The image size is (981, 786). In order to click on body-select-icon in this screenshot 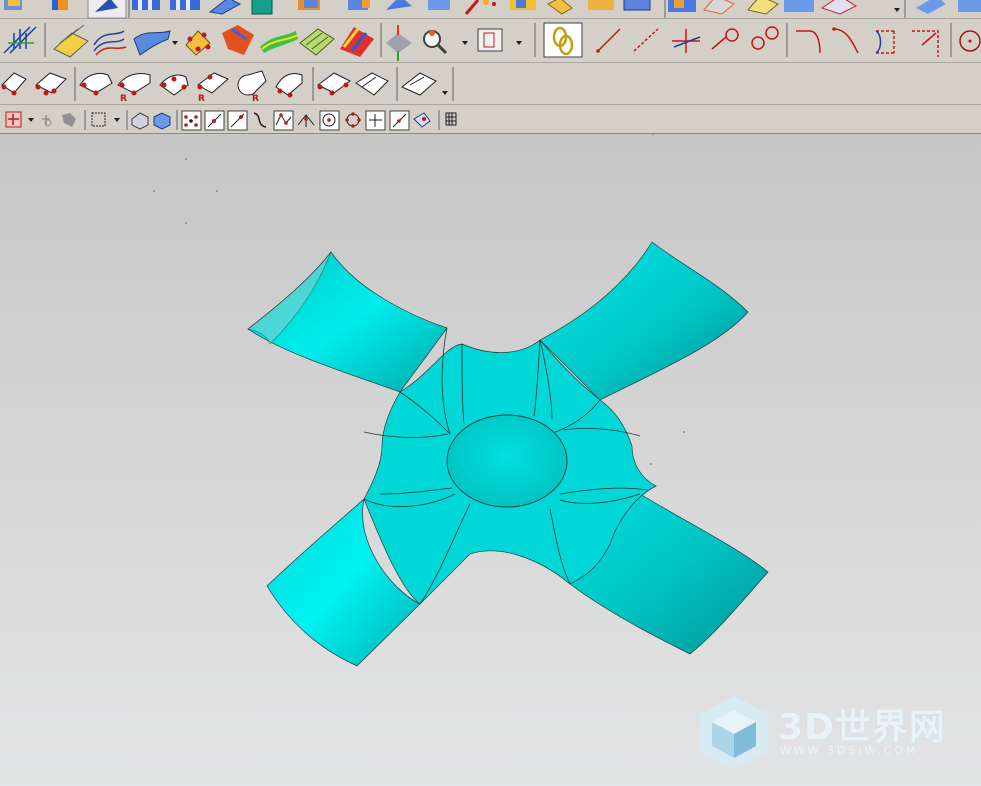, I will do `click(140, 121)`.